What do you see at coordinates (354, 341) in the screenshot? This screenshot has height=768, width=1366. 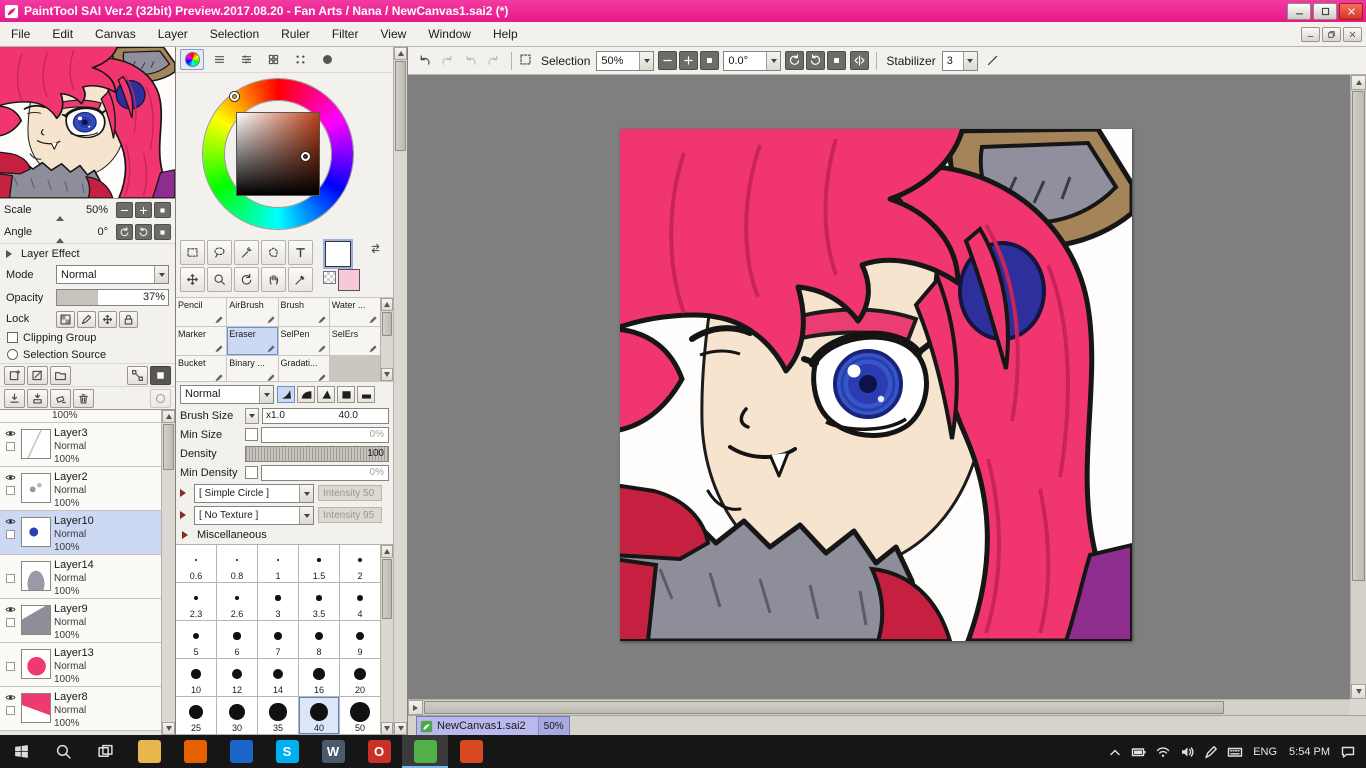 I see `tool-selers: SelErs` at bounding box center [354, 341].